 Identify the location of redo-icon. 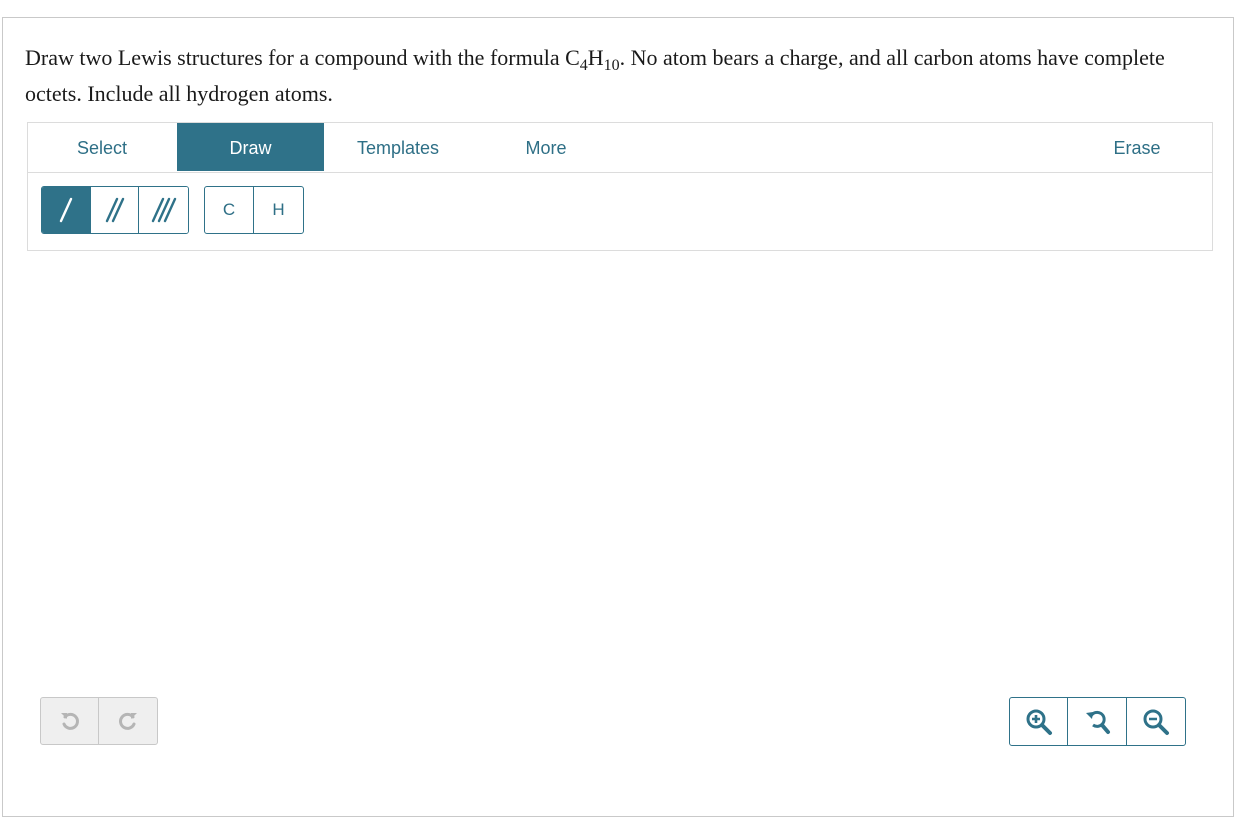
(128, 721).